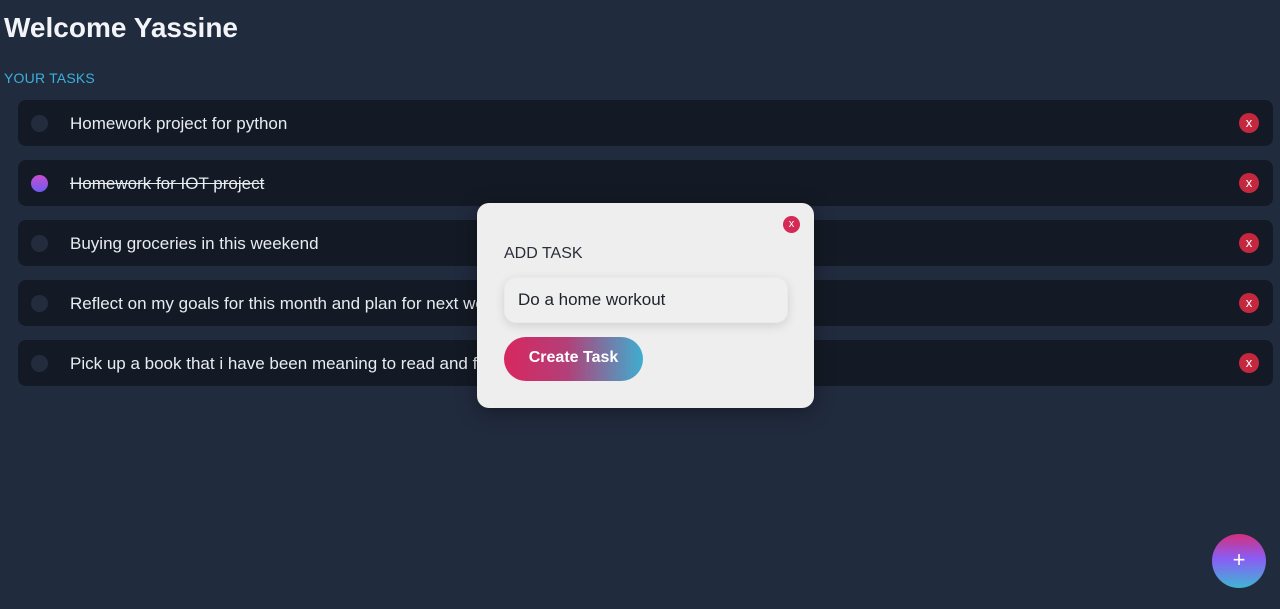  What do you see at coordinates (194, 243) in the screenshot?
I see `task-text: Buying groceries in this weekend` at bounding box center [194, 243].